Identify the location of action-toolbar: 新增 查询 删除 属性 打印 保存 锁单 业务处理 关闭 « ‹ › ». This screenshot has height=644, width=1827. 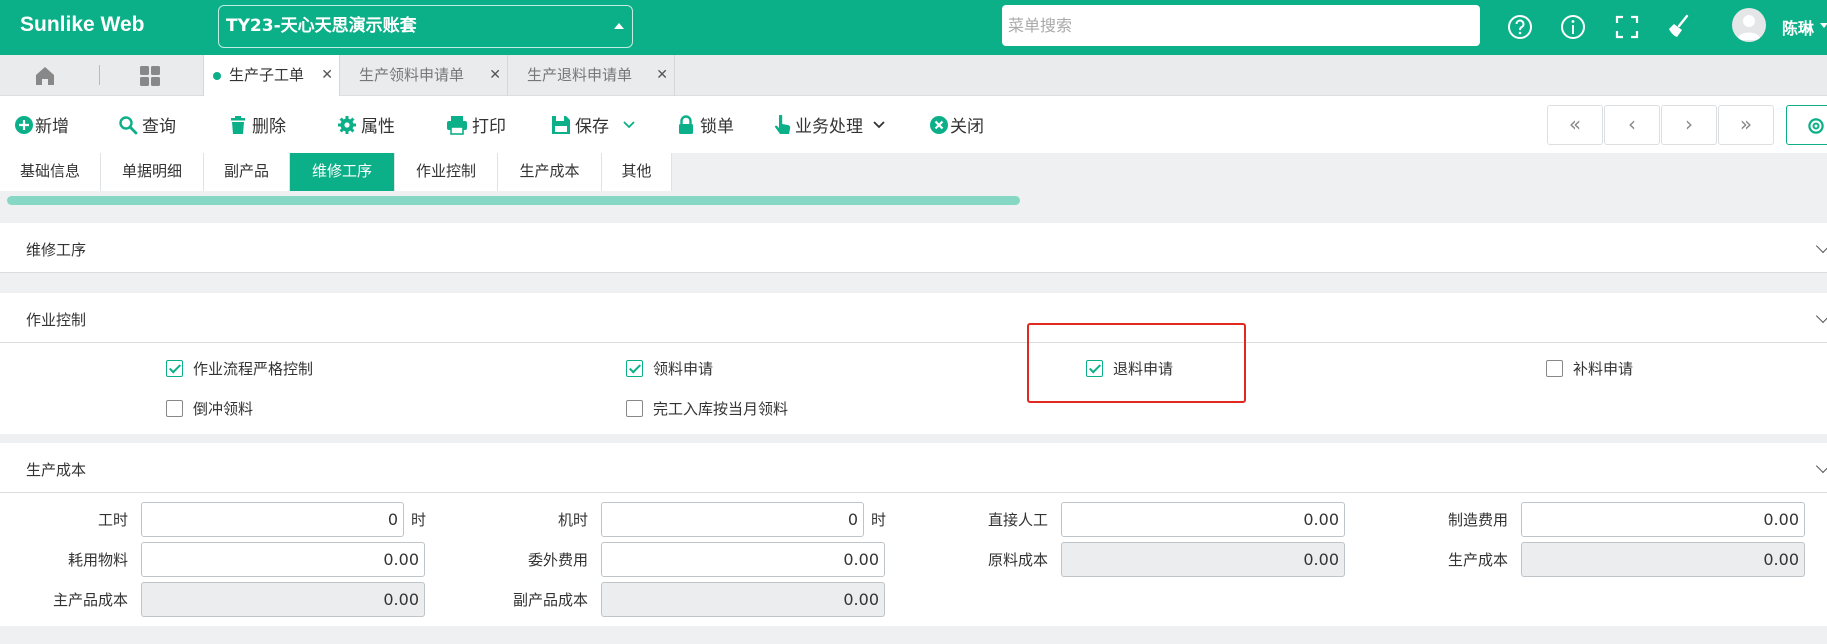
(913, 124).